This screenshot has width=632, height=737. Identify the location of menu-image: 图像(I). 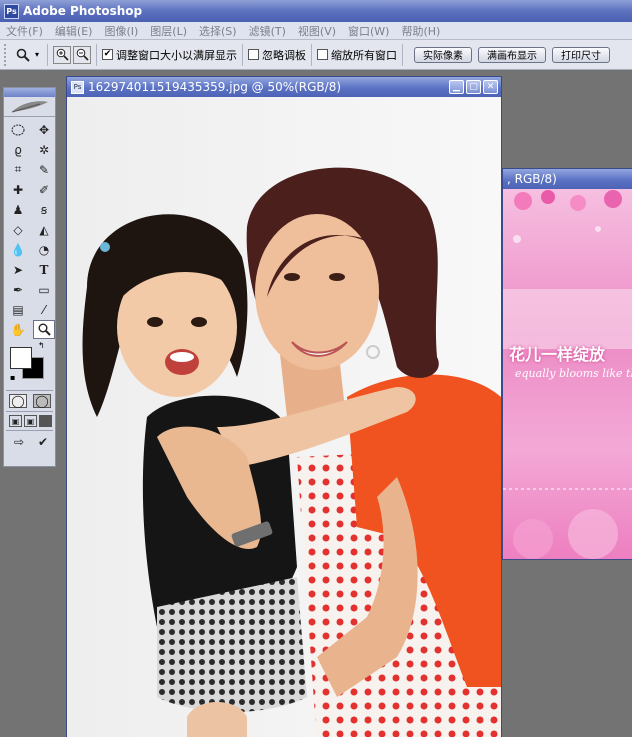
(121, 31).